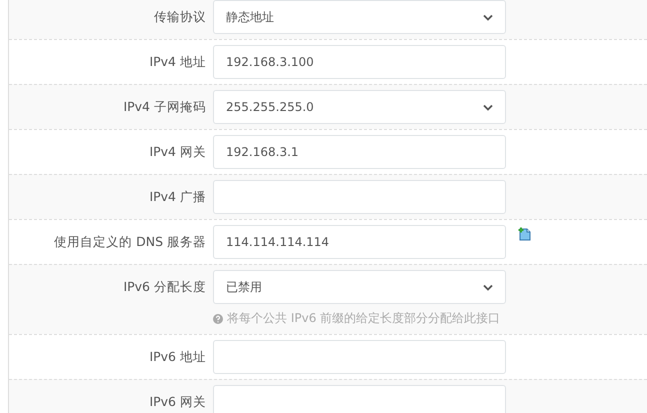  What do you see at coordinates (359, 62) in the screenshot?
I see `input-field: 192.168.3.100` at bounding box center [359, 62].